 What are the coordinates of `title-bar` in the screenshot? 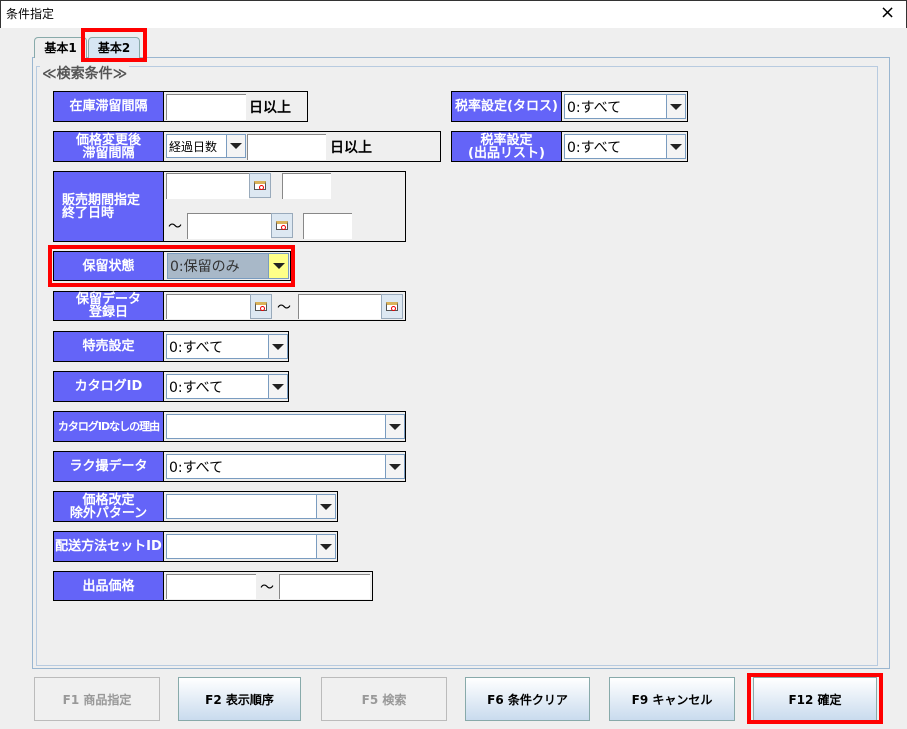 It's located at (453, 14).